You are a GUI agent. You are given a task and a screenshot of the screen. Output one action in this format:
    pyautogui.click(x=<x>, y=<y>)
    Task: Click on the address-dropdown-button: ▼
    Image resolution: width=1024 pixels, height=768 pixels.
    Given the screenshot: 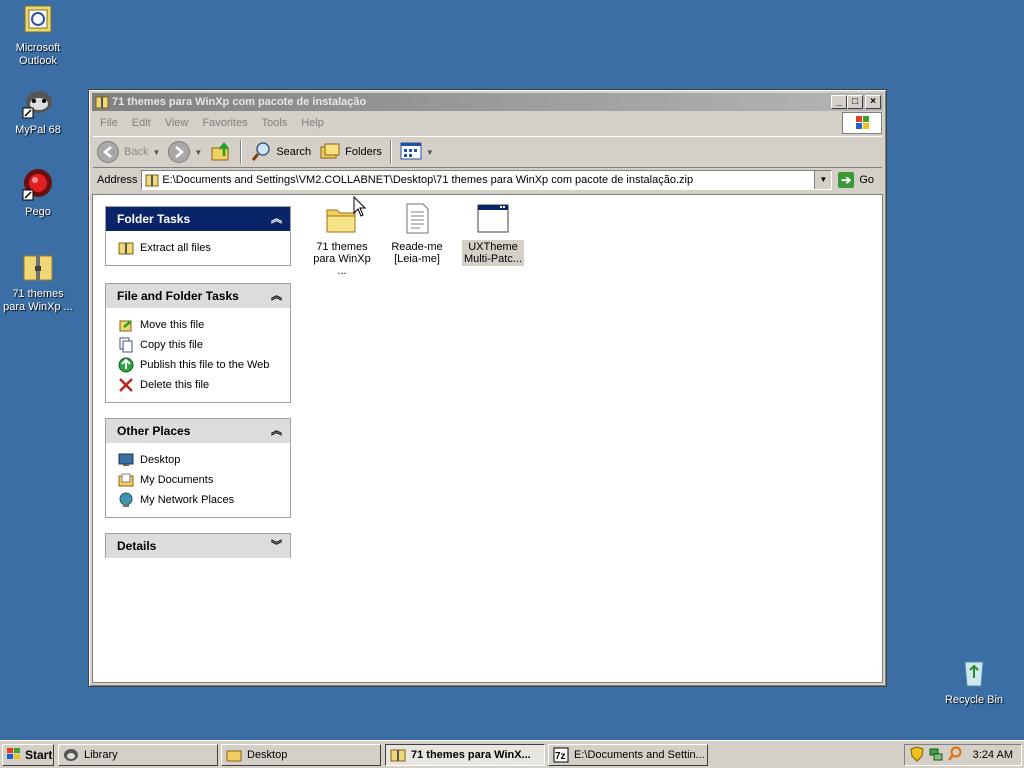 What is the action you would take?
    pyautogui.click(x=823, y=180)
    